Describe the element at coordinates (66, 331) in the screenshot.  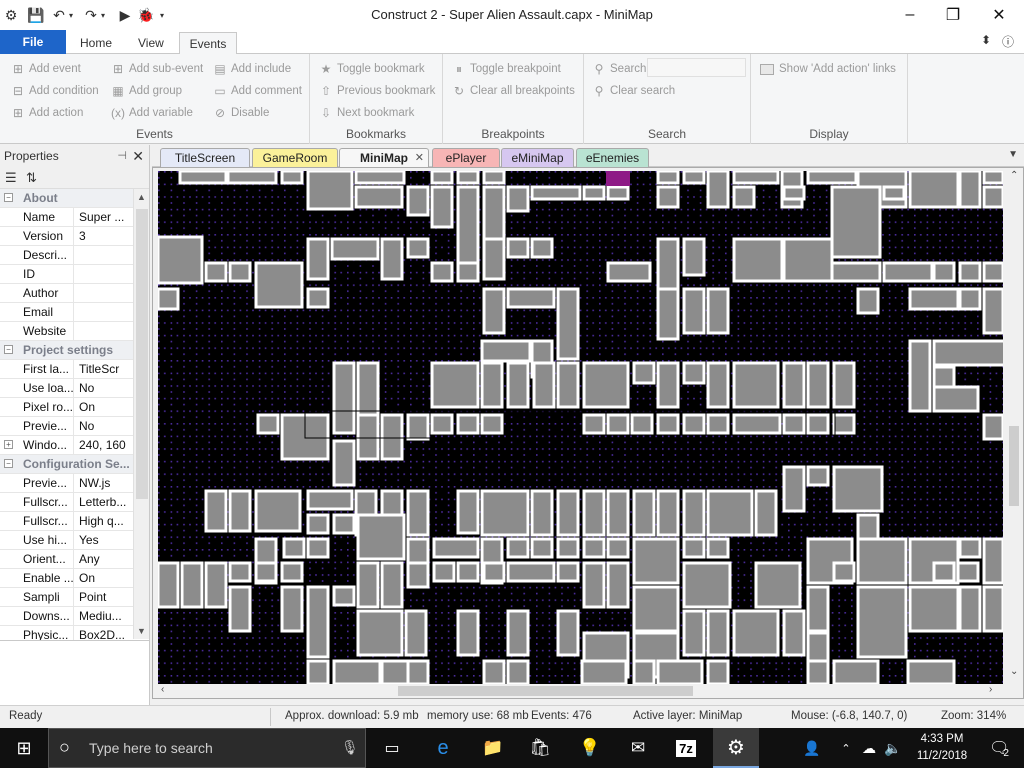
I see `property-row: Website` at that location.